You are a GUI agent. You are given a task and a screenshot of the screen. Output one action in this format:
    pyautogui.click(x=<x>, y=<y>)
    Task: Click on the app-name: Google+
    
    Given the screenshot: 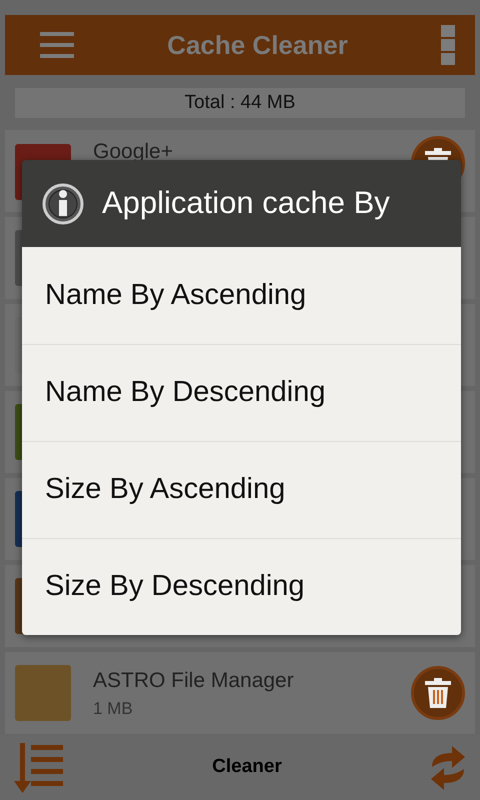 What is the action you would take?
    pyautogui.click(x=133, y=152)
    